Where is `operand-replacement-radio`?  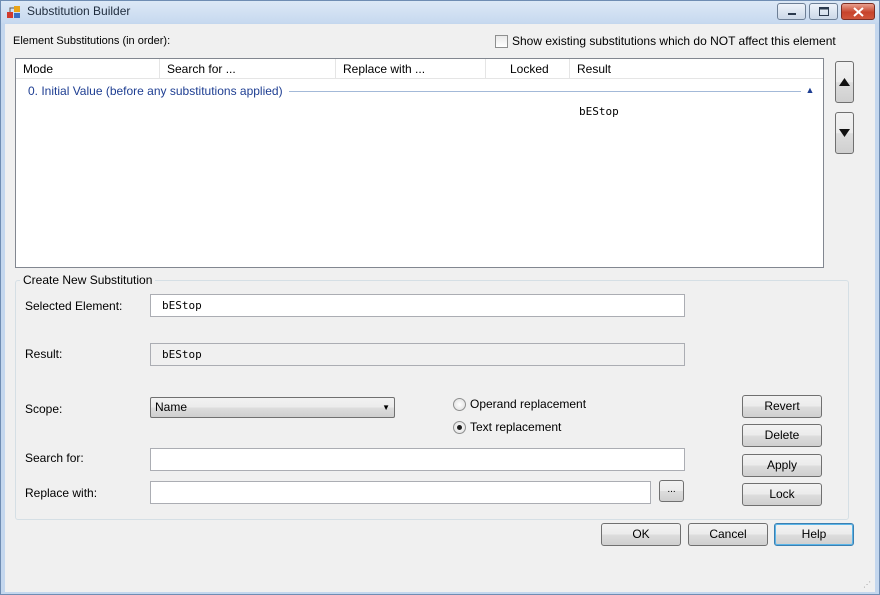
operand-replacement-radio is located at coordinates (459, 404).